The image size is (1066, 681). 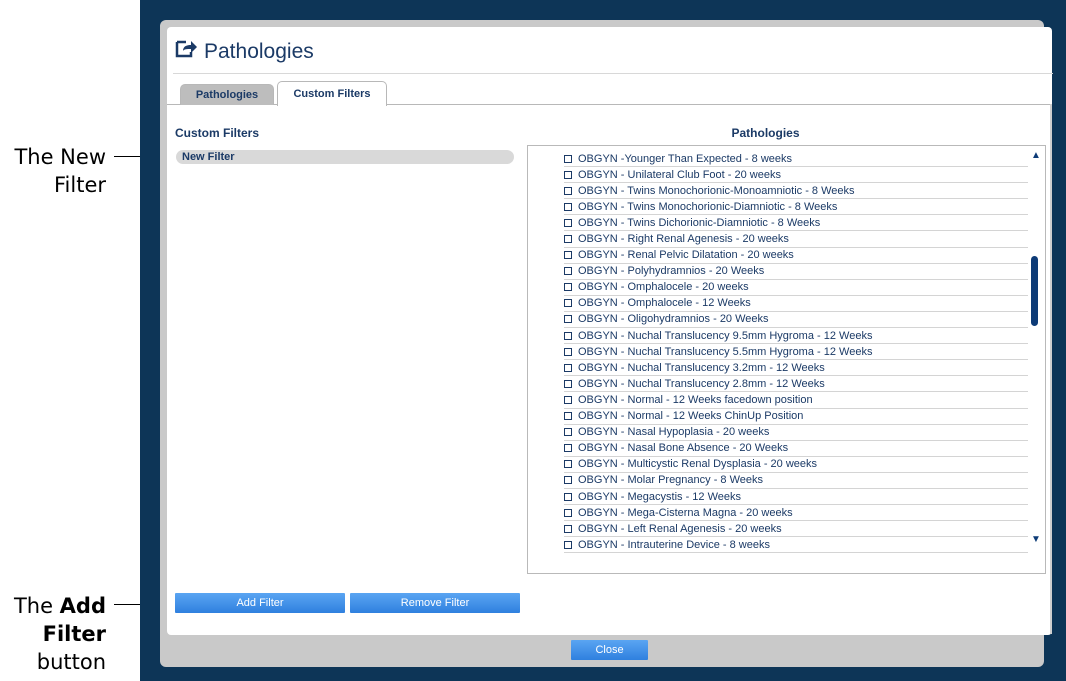 I want to click on scrollbar-thumb, so click(x=1034, y=291).